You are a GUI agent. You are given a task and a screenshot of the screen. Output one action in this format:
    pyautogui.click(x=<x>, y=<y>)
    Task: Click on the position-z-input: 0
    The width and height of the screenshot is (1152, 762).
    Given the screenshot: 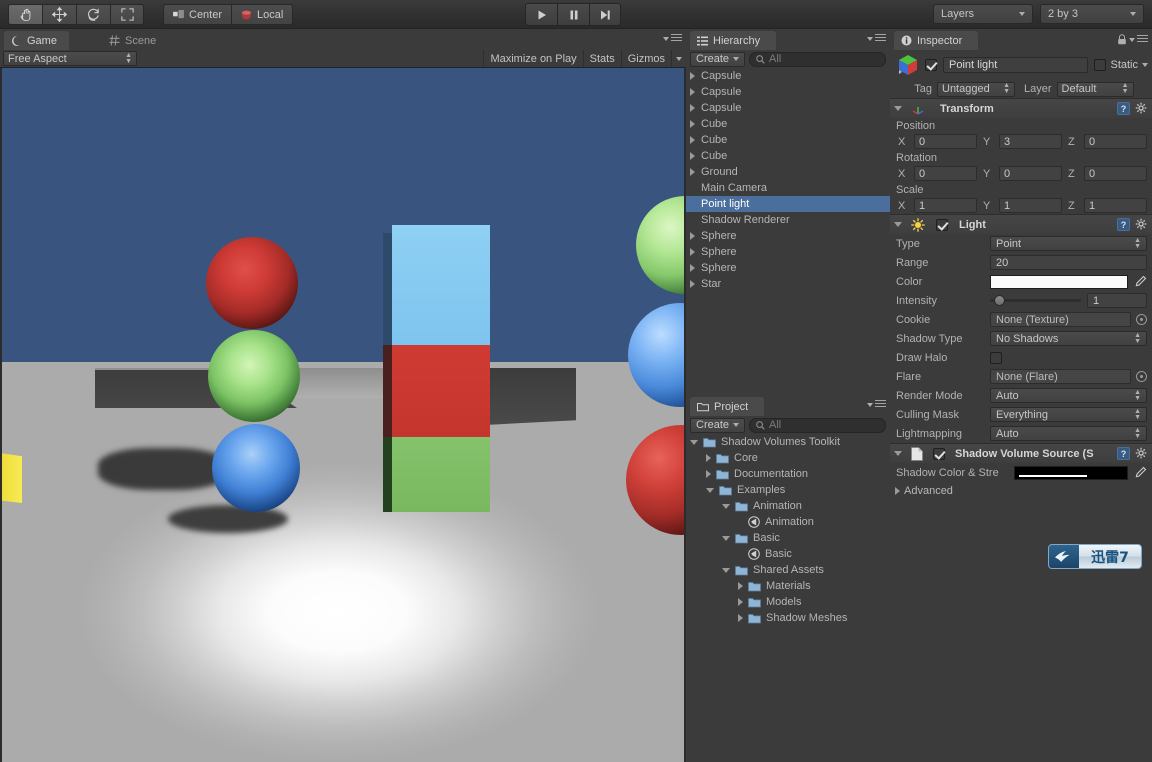 What is the action you would take?
    pyautogui.click(x=1115, y=141)
    